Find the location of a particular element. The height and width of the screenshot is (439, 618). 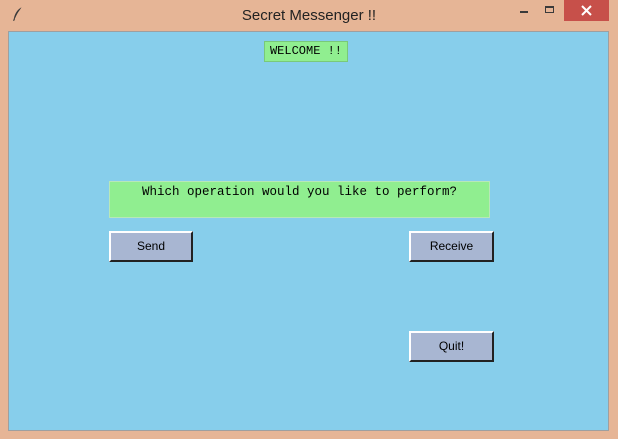

close-button is located at coordinates (586, 10).